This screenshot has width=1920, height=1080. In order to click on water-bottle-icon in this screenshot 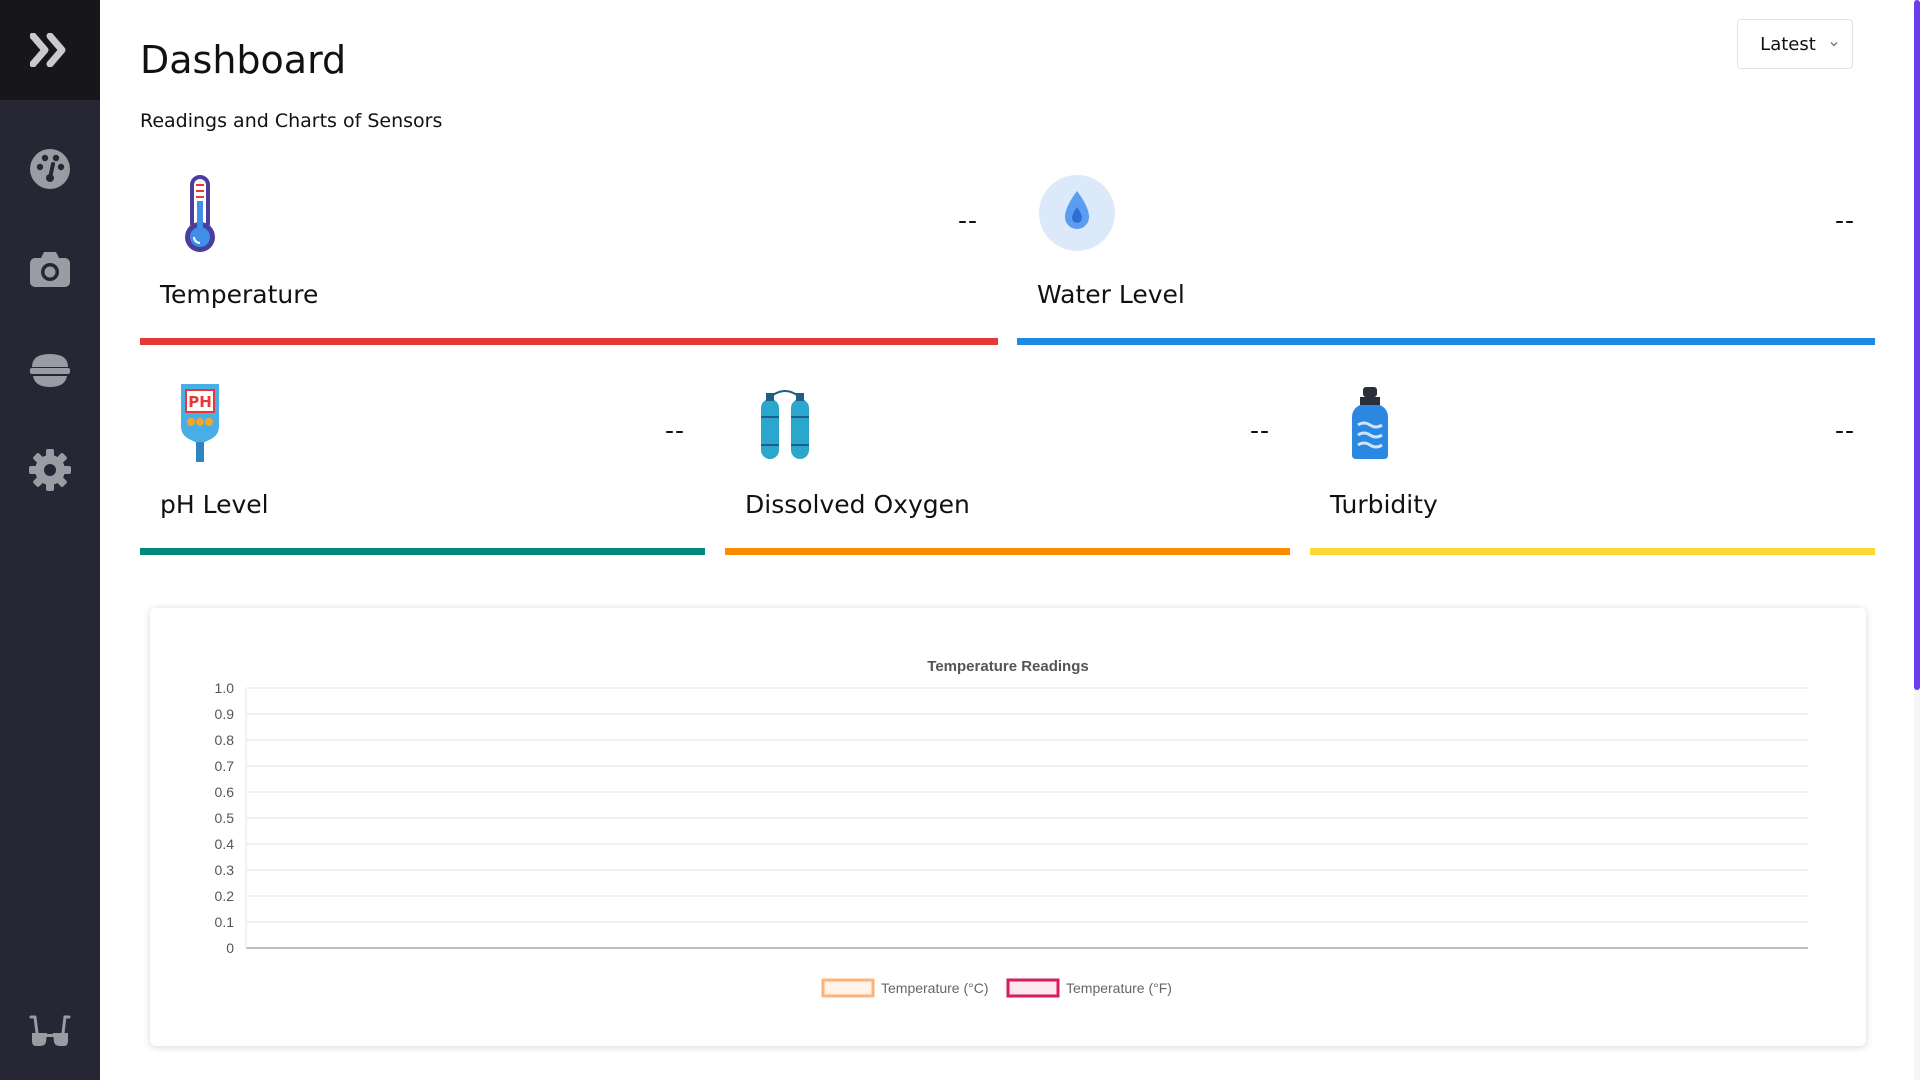, I will do `click(1370, 423)`.